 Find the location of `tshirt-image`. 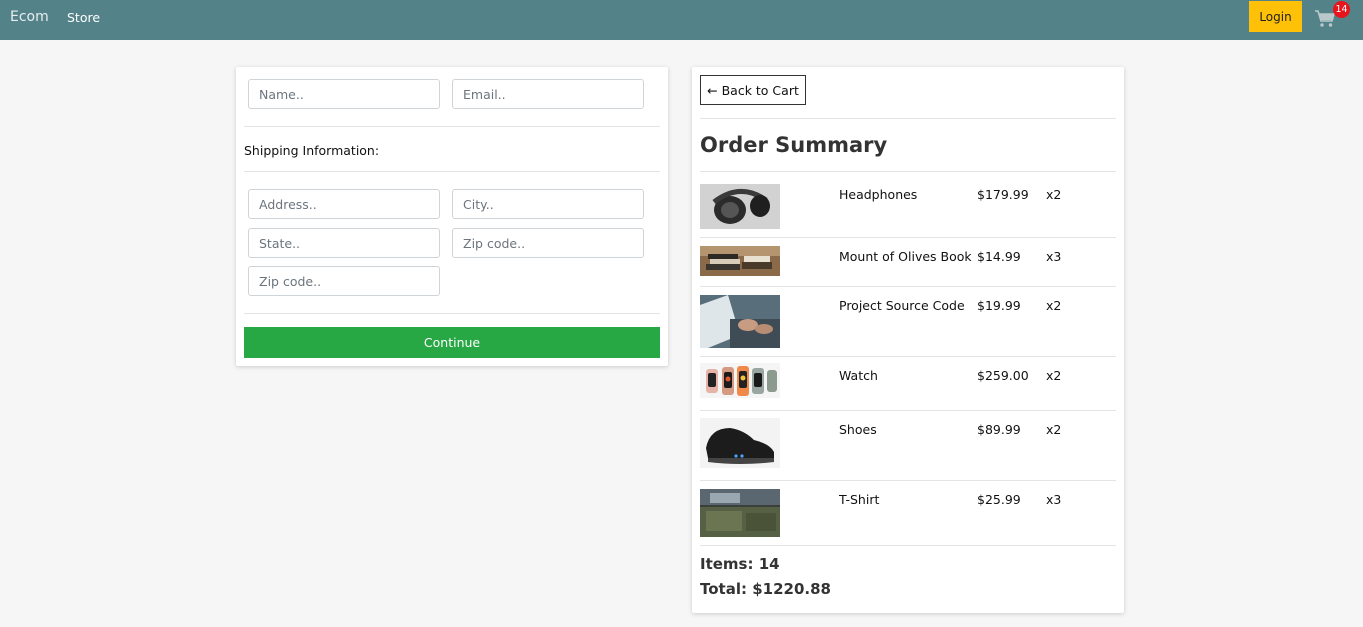

tshirt-image is located at coordinates (740, 513).